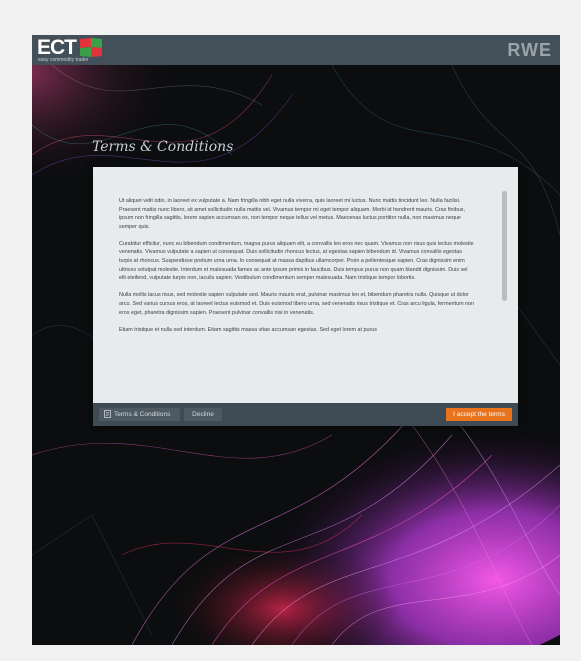  I want to click on document-icon, so click(107, 414).